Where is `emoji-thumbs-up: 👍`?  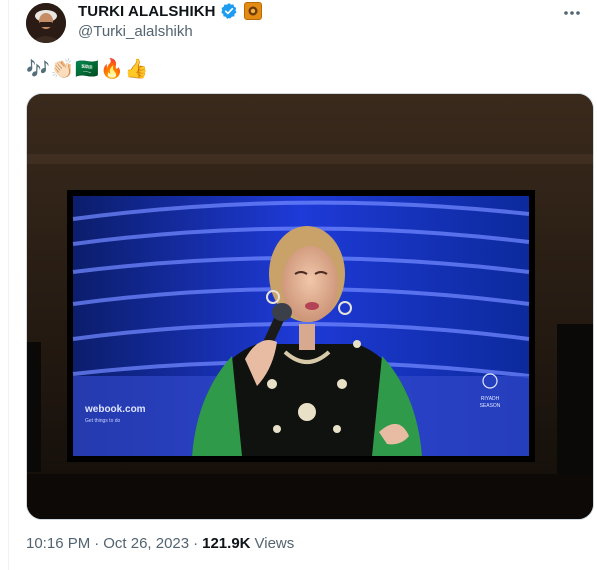 emoji-thumbs-up: 👍 is located at coordinates (136, 69).